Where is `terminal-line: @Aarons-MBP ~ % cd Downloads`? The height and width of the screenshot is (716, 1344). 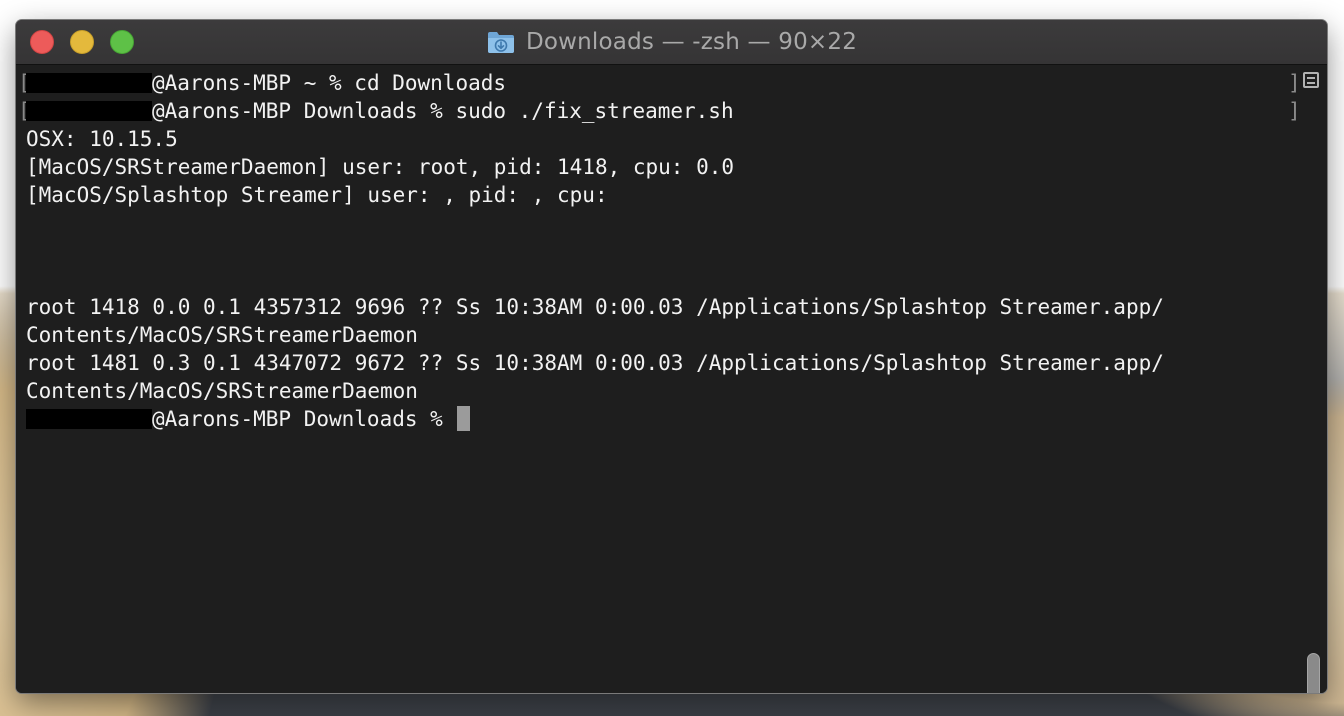 terminal-line: @Aarons-MBP ~ % cd Downloads is located at coordinates (266, 83).